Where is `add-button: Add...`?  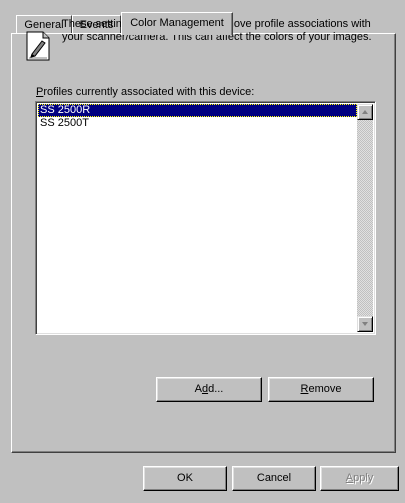
add-button: Add... is located at coordinates (209, 389).